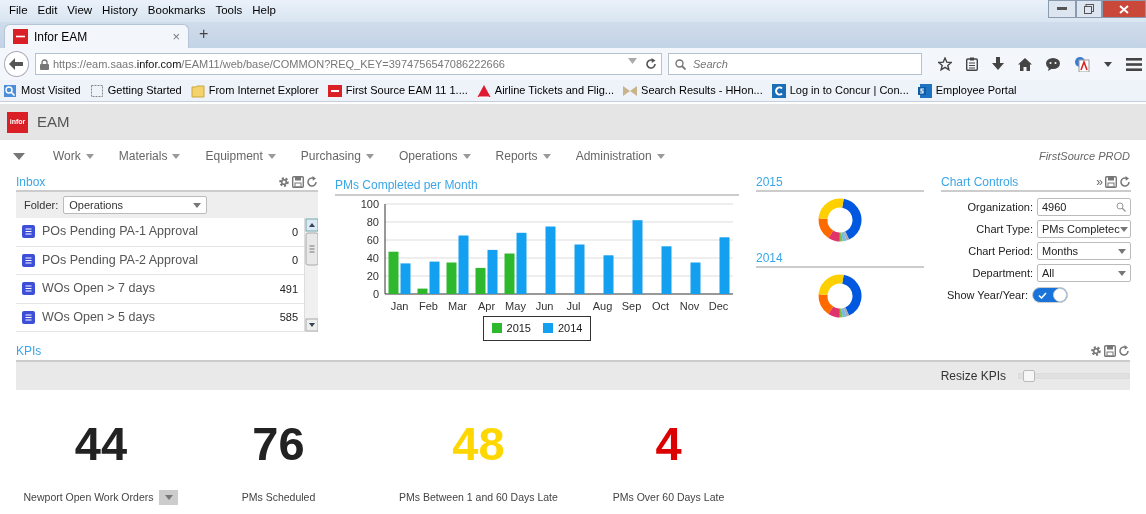  I want to click on reload-icon, so click(651, 64).